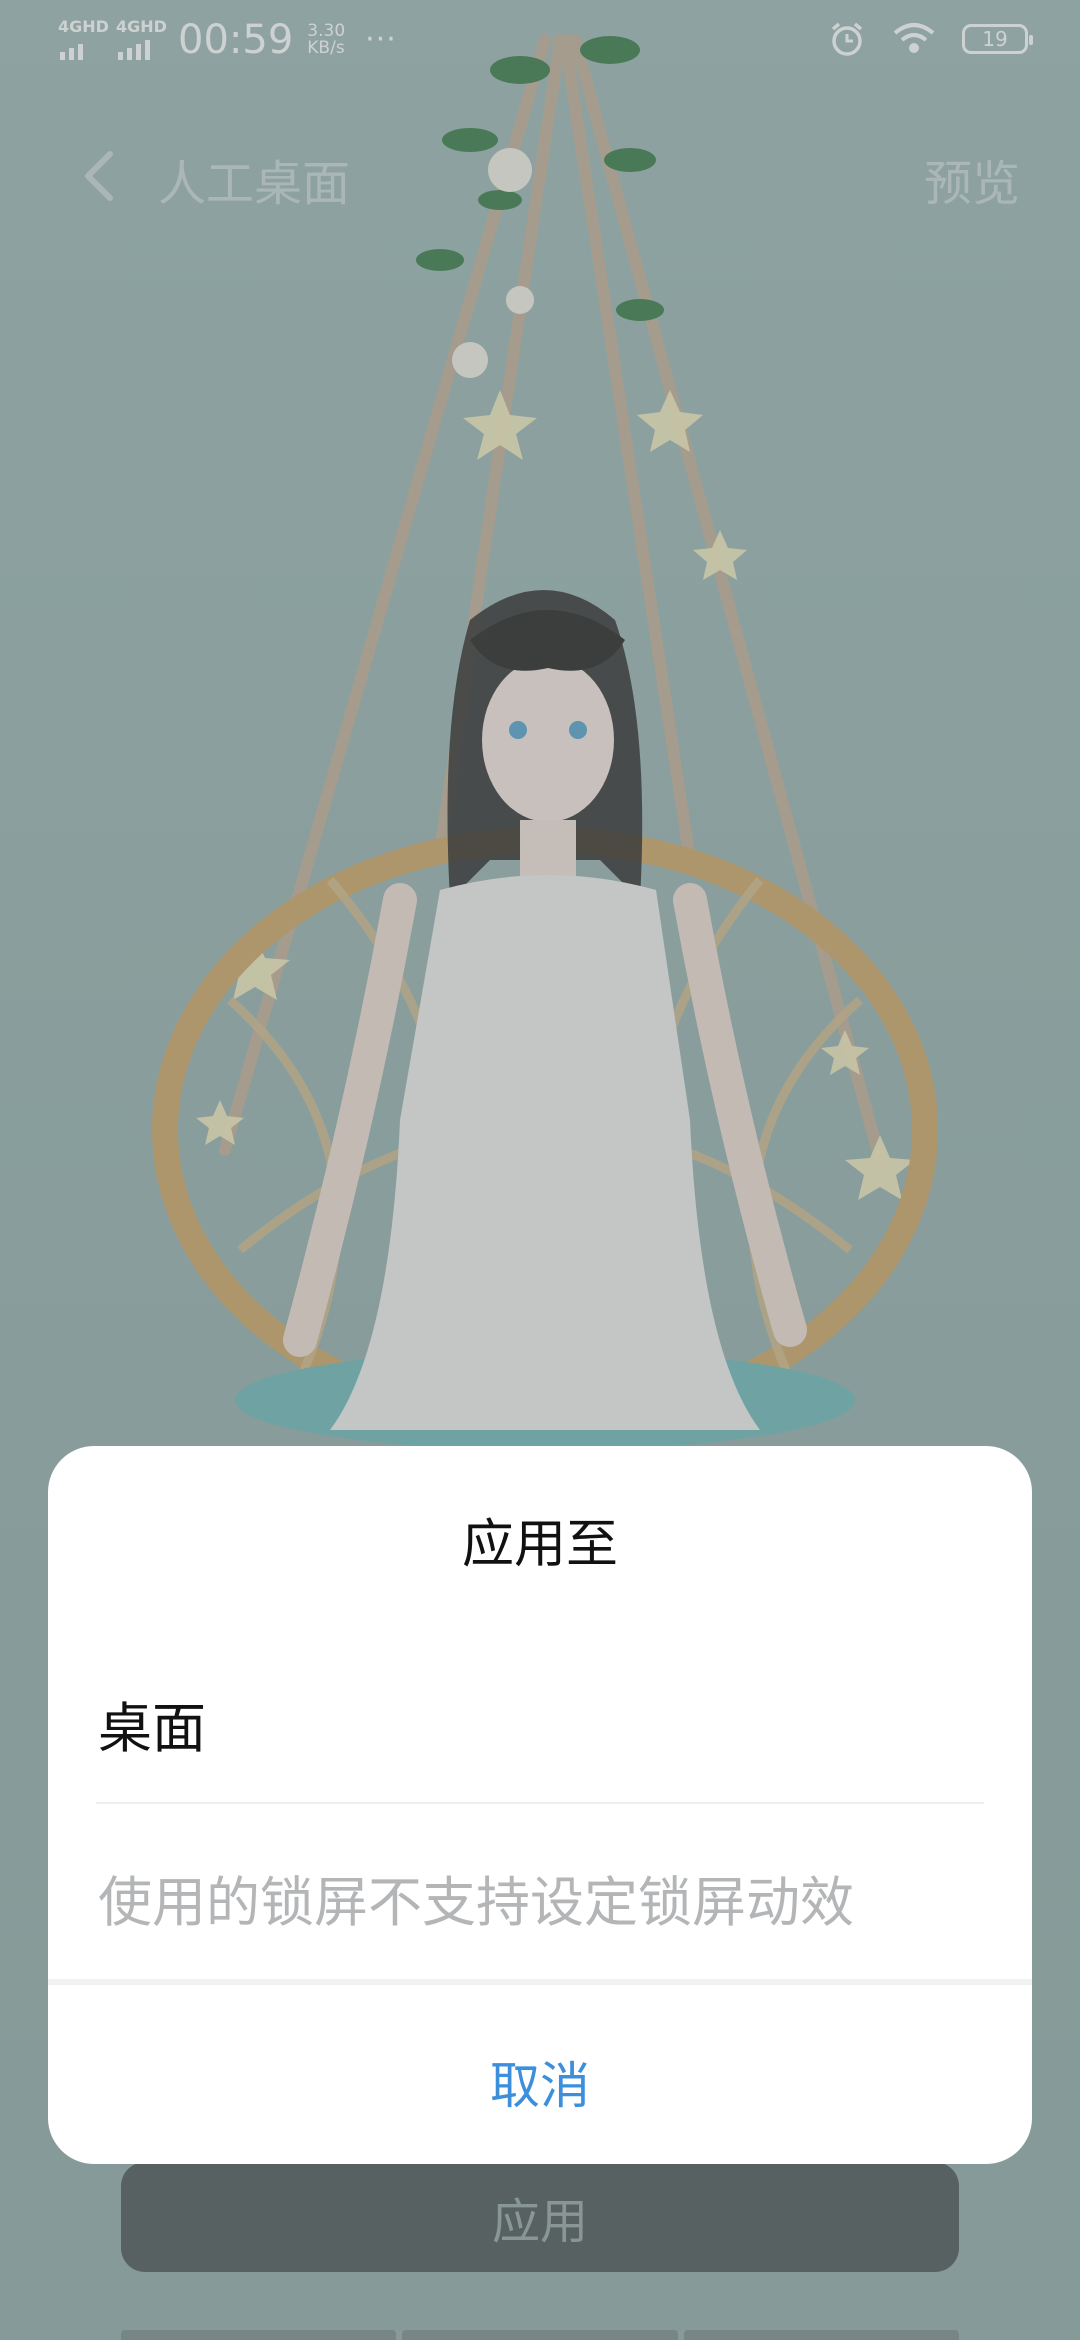 This screenshot has height=2340, width=1080. I want to click on cancel-button: 取消, so click(540, 2082).